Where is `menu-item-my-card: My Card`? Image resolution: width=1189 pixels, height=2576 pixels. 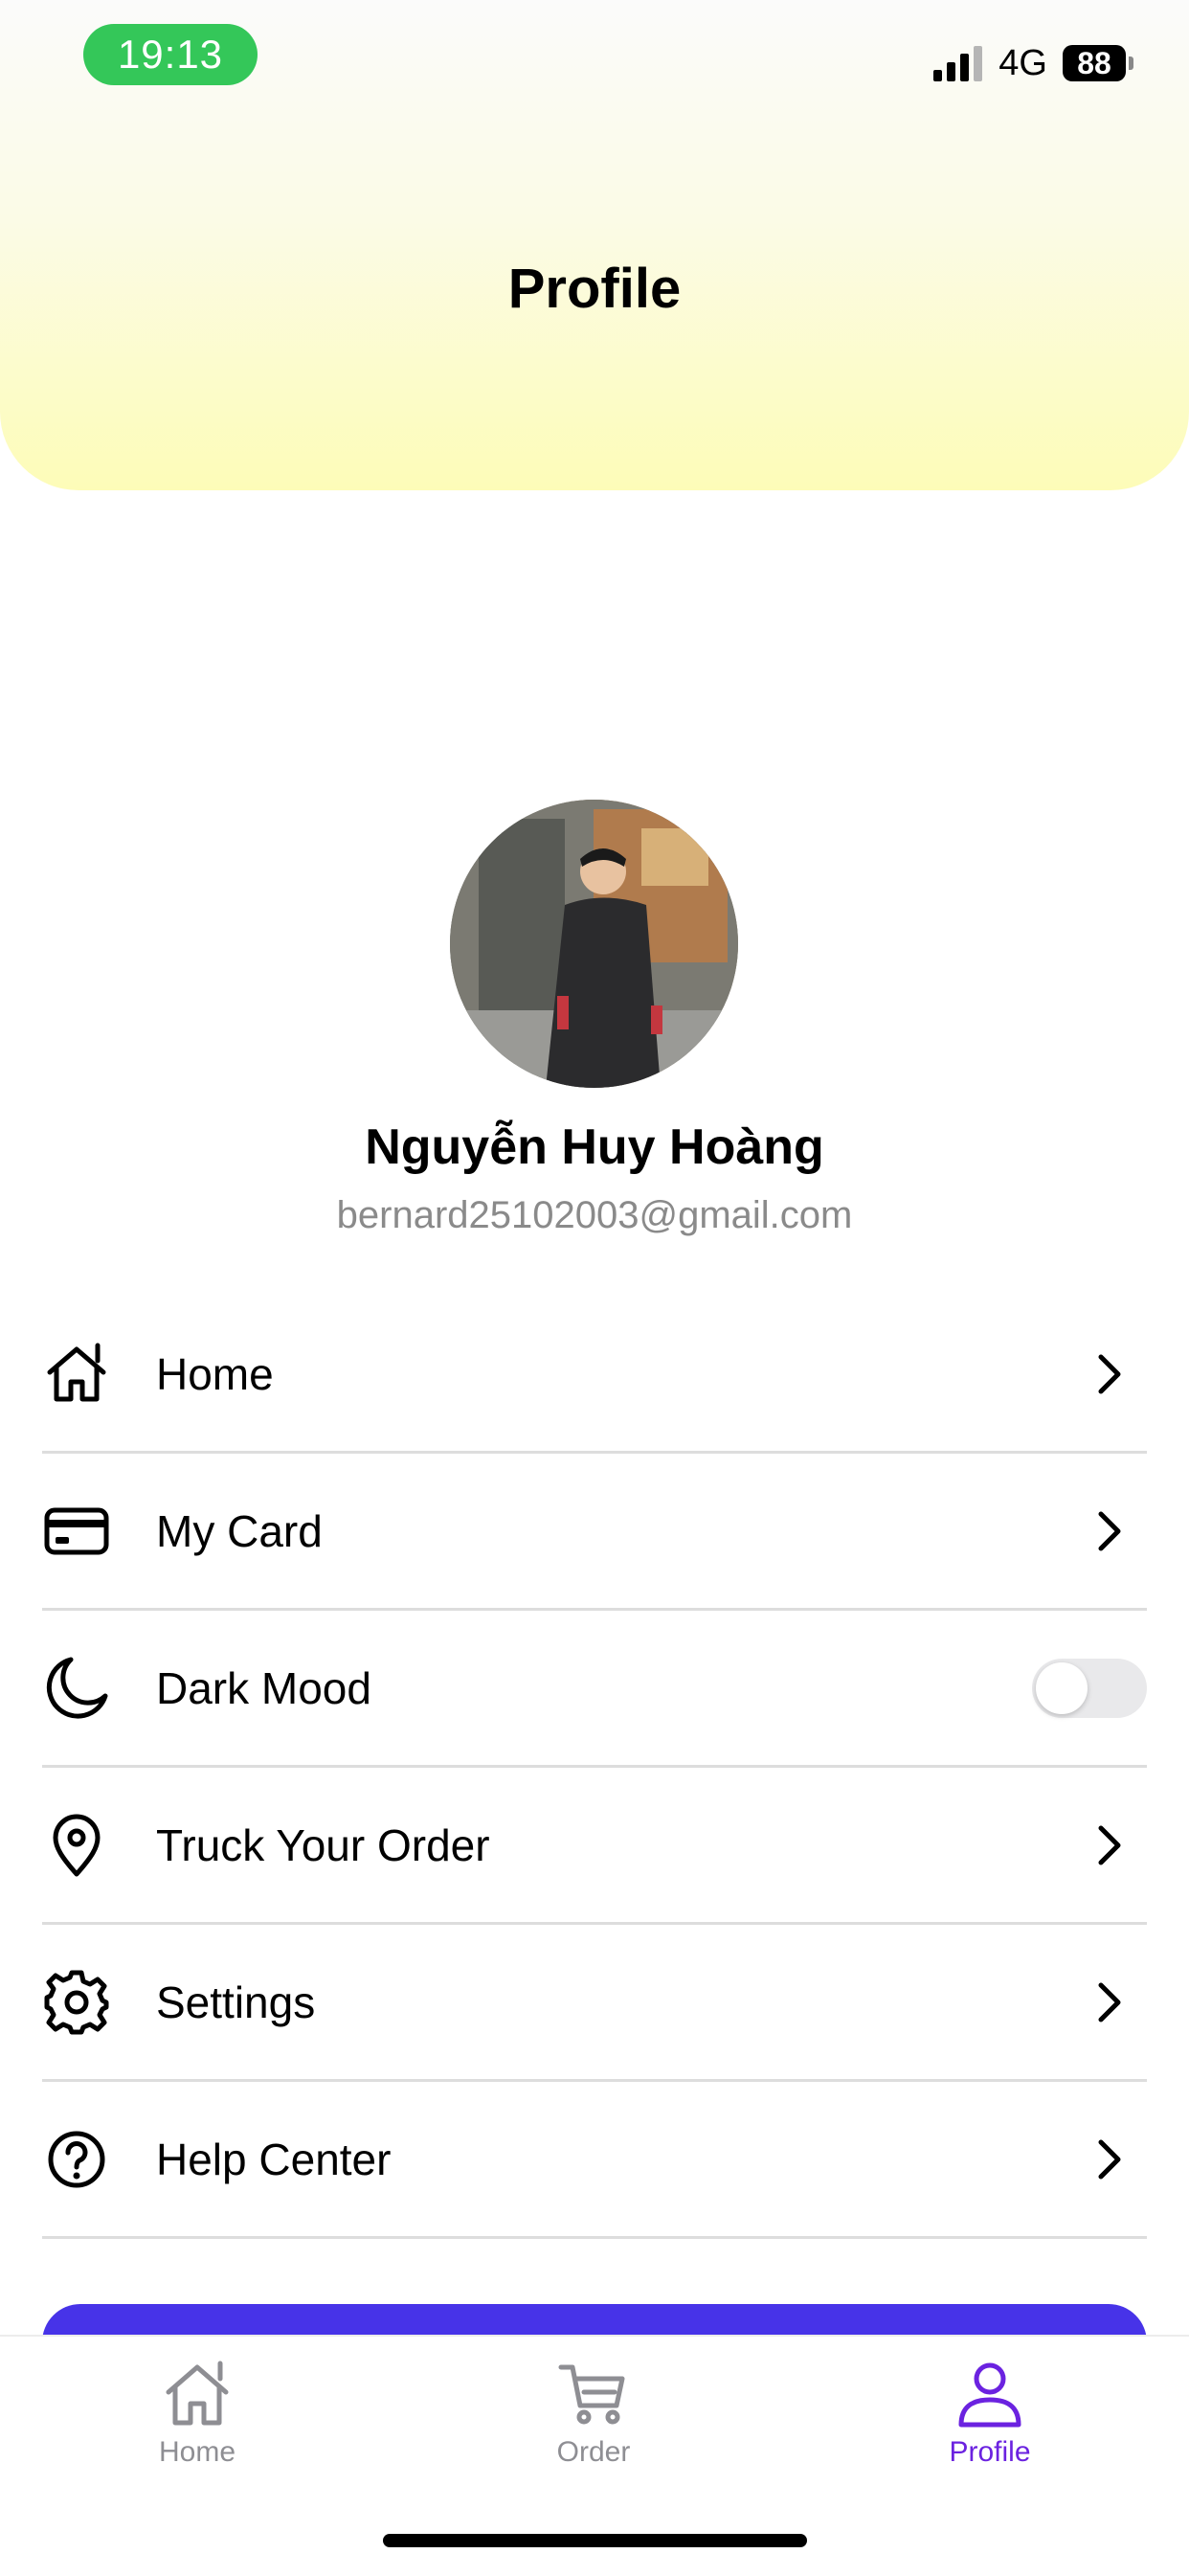
menu-item-my-card: My Card is located at coordinates (594, 1532).